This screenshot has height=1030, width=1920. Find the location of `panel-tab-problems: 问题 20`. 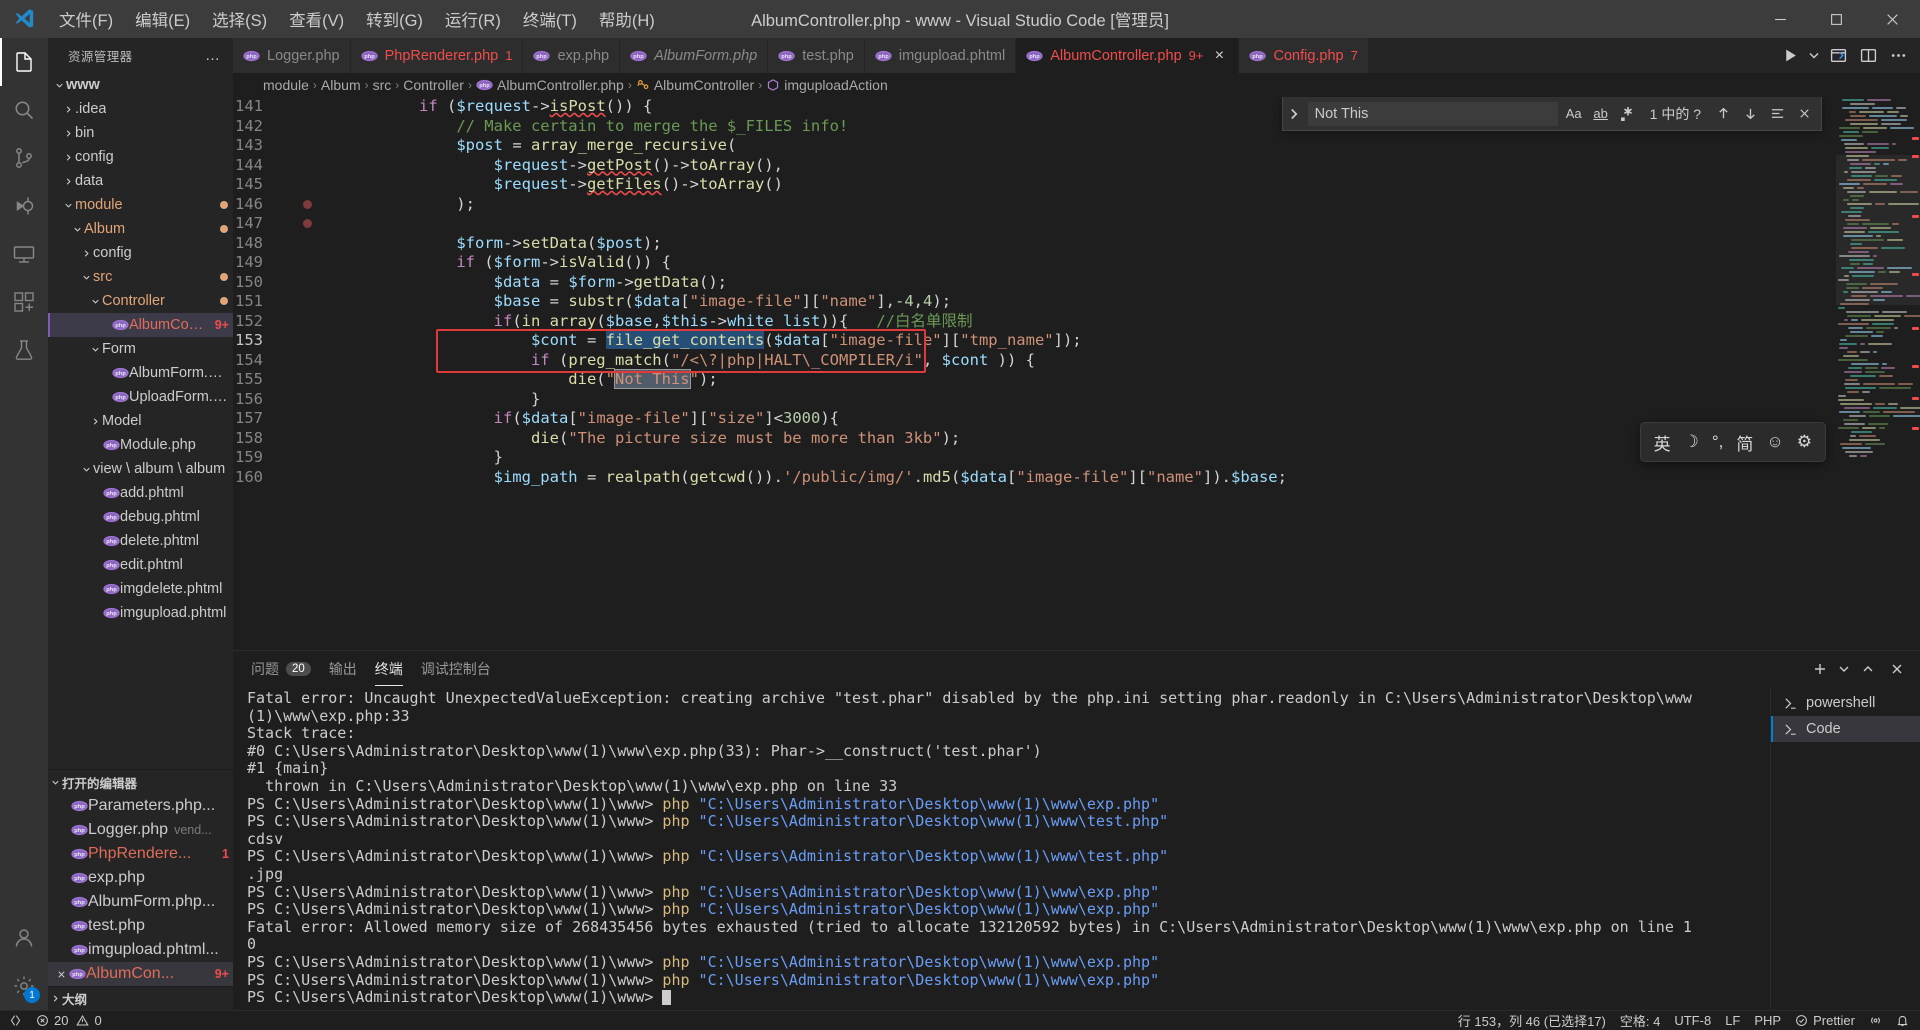

panel-tab-problems: 问题 20 is located at coordinates (281, 668).